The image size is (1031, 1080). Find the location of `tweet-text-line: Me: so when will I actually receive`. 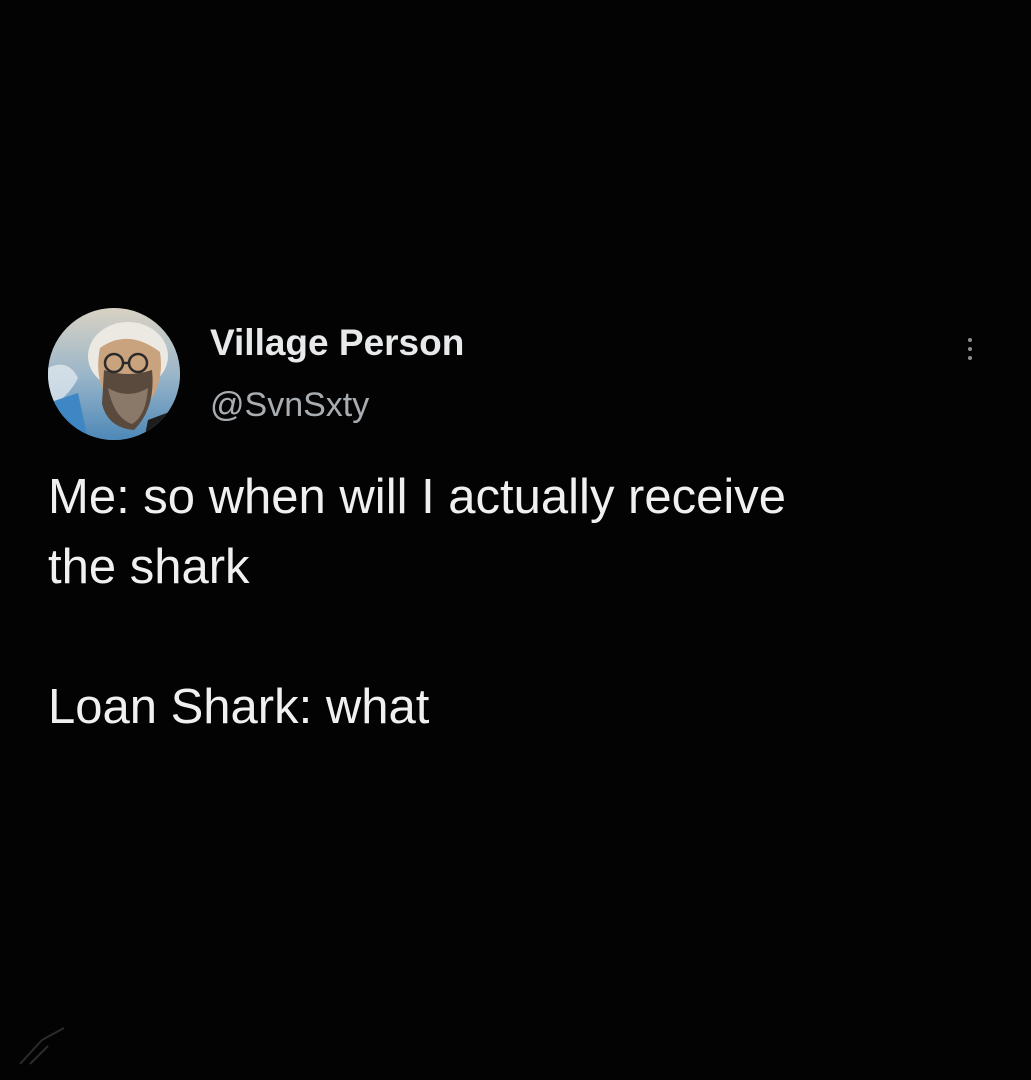

tweet-text-line: Me: so when will I actually receive is located at coordinates (417, 497).